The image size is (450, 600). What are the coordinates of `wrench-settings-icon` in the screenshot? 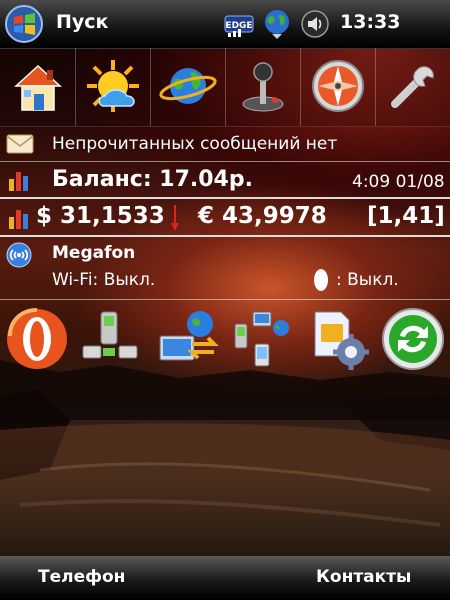 It's located at (412, 87).